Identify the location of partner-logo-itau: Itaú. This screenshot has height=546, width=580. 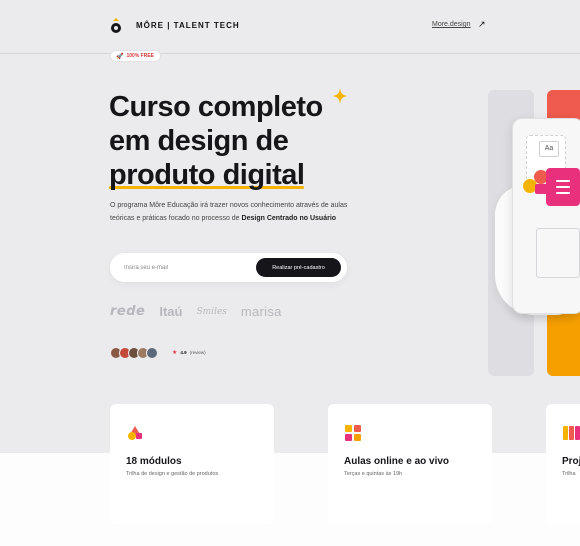
(171, 311).